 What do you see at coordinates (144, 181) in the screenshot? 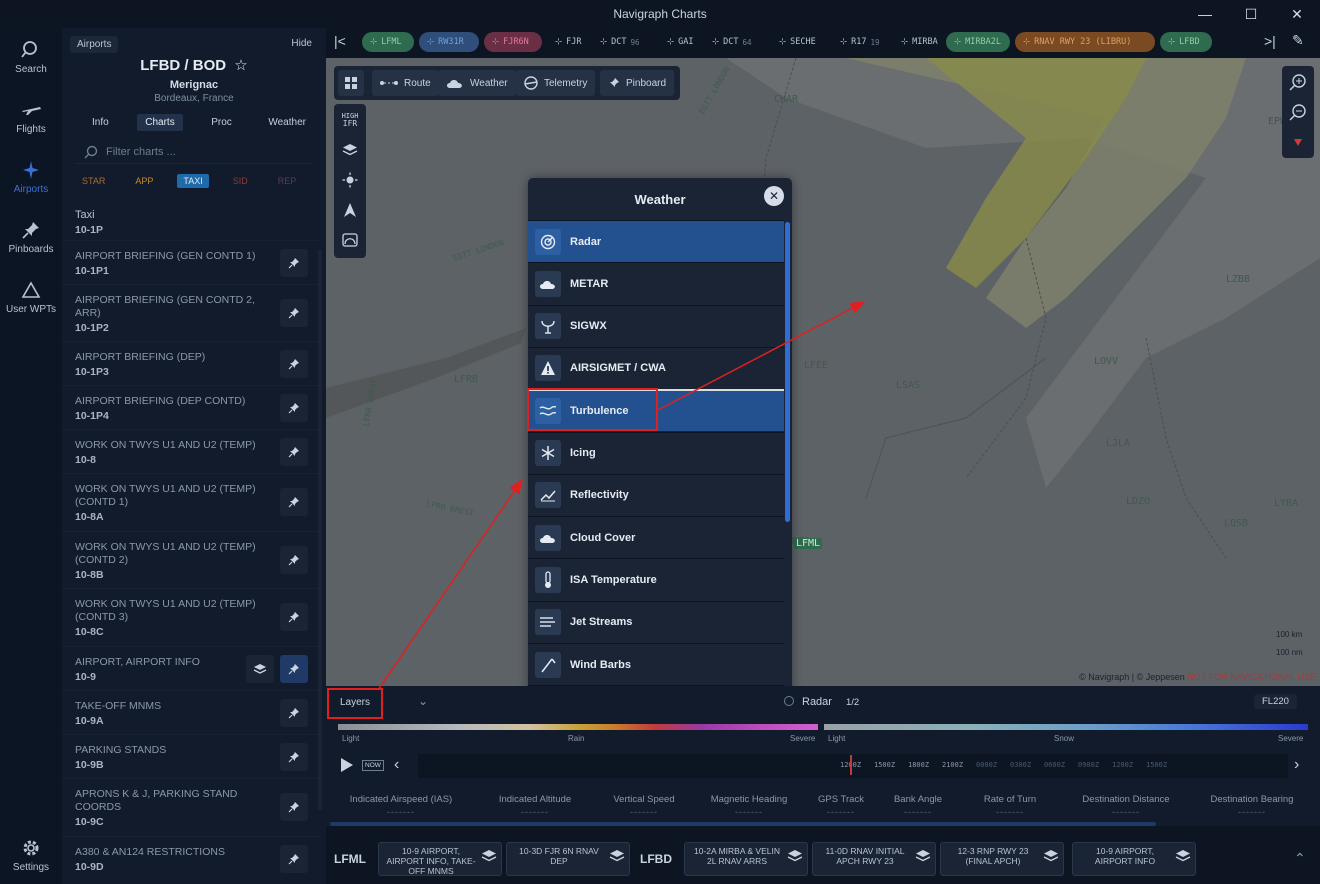
I see `category-app: APP` at bounding box center [144, 181].